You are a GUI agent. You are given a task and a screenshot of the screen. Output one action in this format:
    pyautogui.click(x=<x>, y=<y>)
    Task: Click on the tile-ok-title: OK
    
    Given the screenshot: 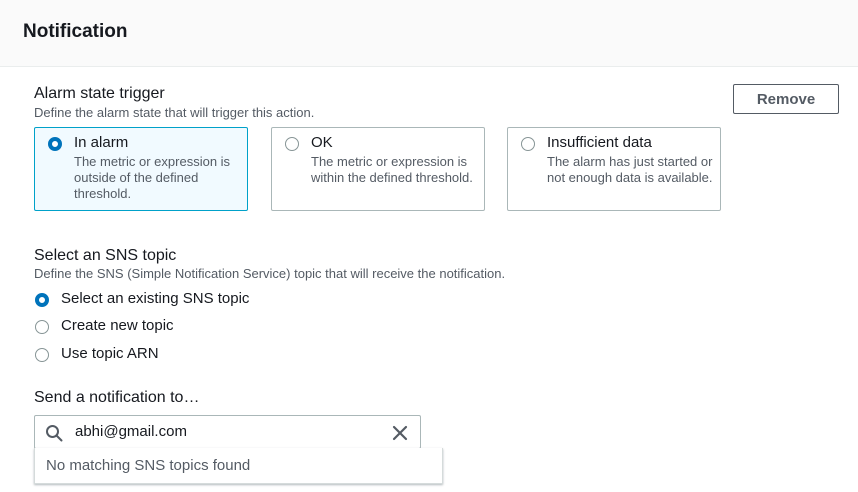 What is the action you would take?
    pyautogui.click(x=322, y=142)
    